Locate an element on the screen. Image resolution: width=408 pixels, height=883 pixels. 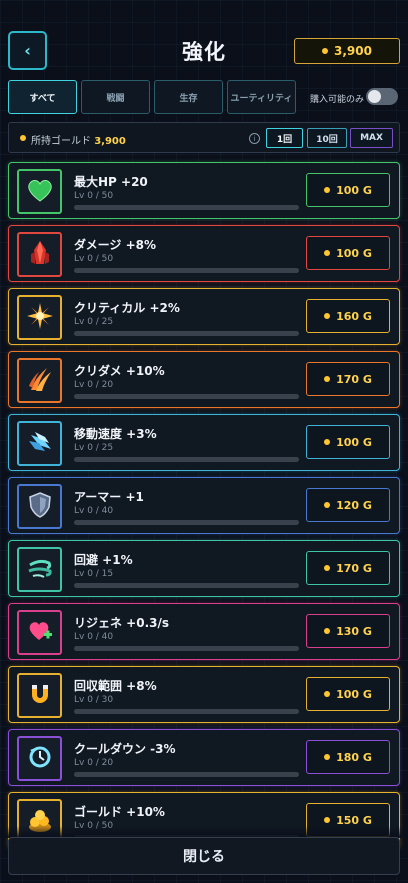
upgrade-card: 回収範囲 +8% Lv 0 / 30 100 G is located at coordinates (204, 694).